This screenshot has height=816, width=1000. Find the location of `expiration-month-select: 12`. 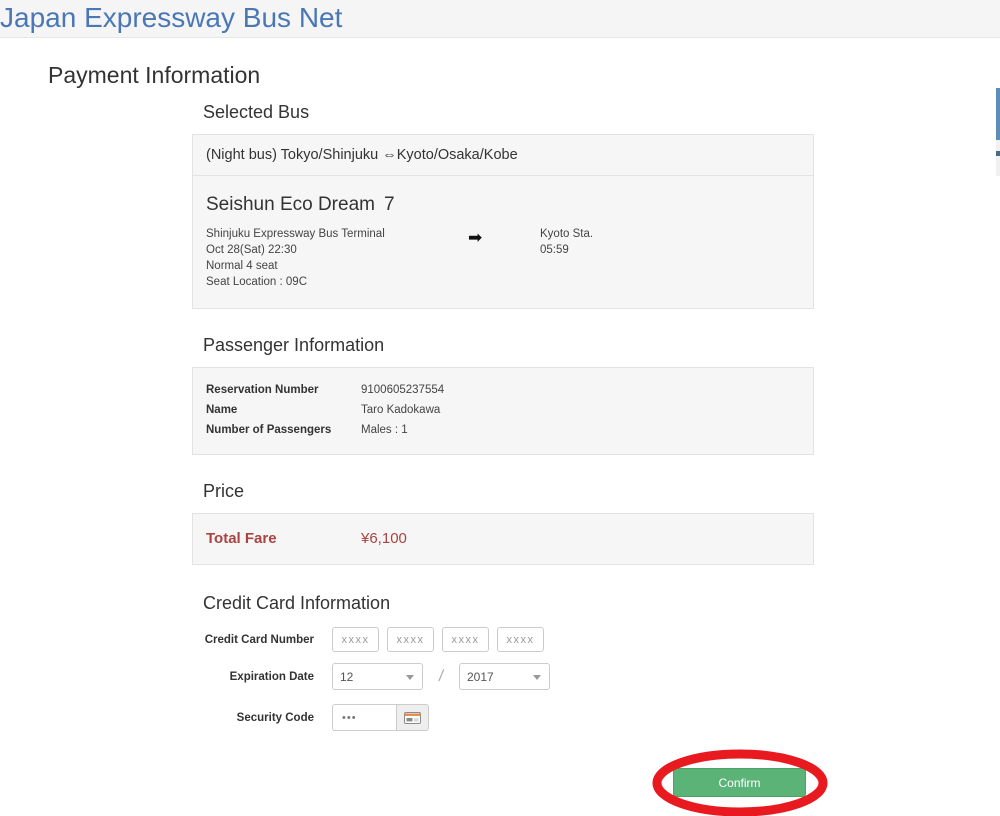

expiration-month-select: 12 is located at coordinates (377, 676).